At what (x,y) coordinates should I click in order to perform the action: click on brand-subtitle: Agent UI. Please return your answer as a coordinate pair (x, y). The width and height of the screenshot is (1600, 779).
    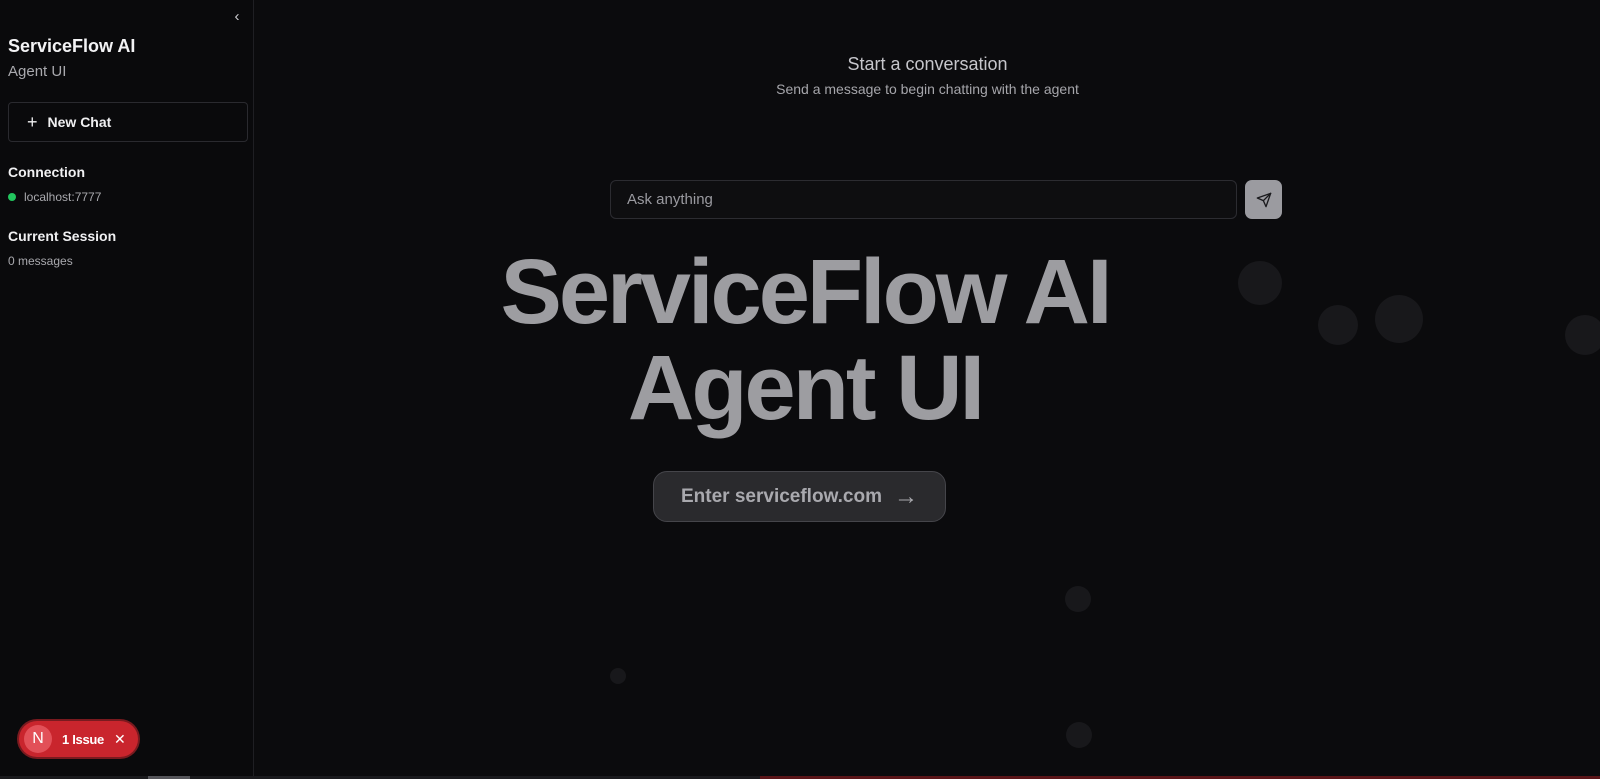
    Looking at the image, I should click on (37, 71).